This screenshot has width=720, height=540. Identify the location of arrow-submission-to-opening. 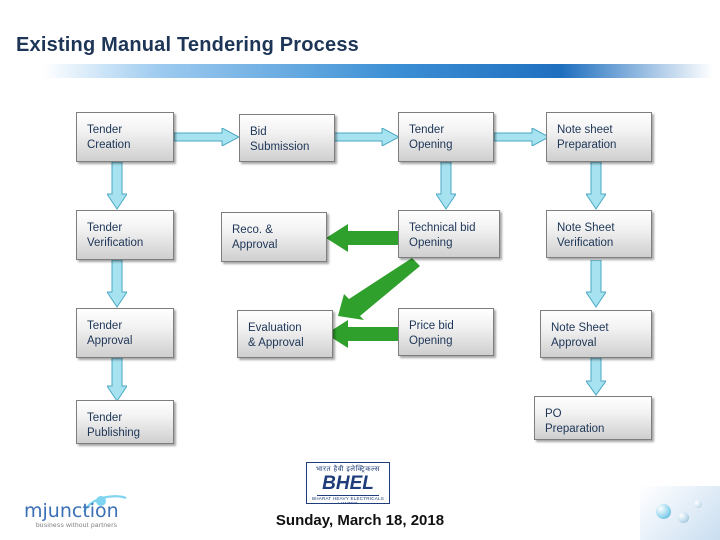
(367, 137).